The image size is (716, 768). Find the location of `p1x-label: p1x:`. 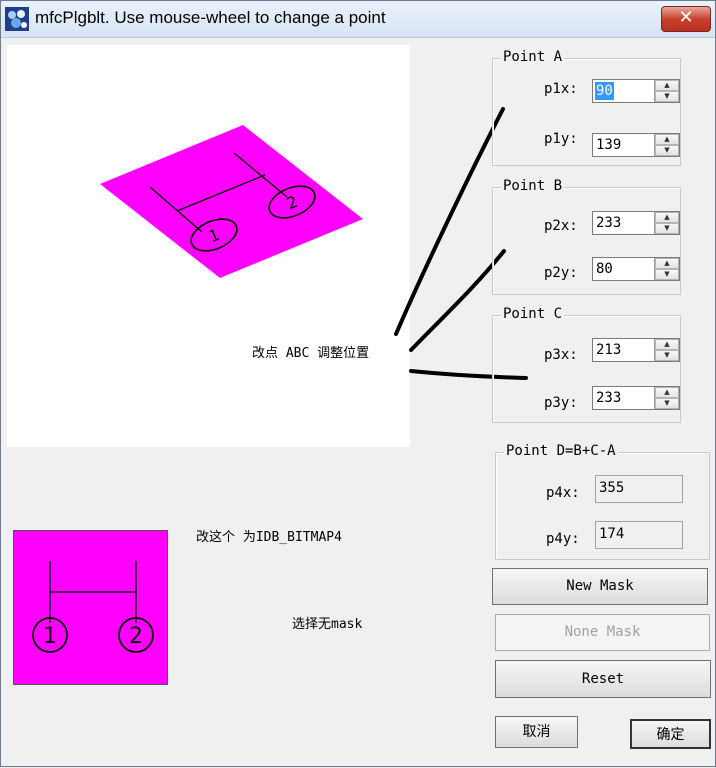

p1x-label: p1x: is located at coordinates (561, 89).